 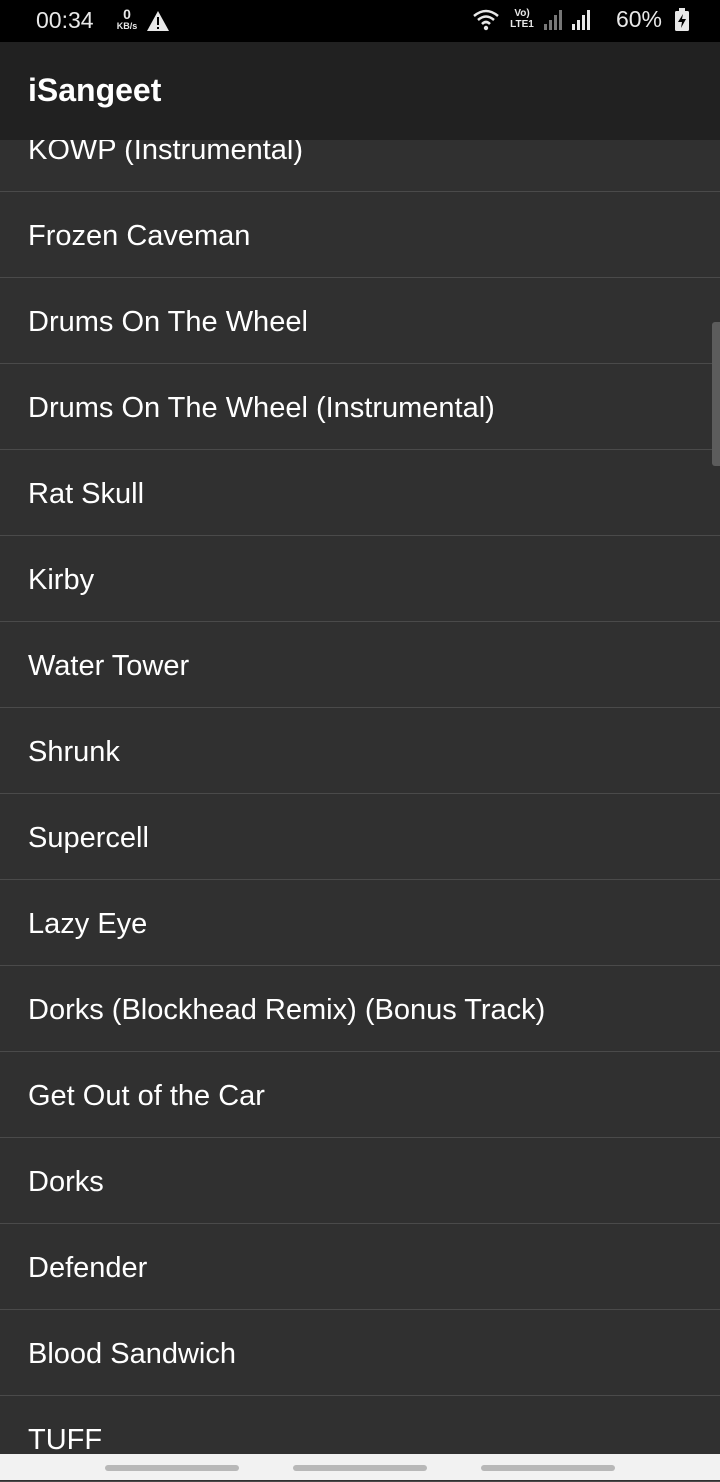 What do you see at coordinates (88, 838) in the screenshot?
I see `song-title: Supercell` at bounding box center [88, 838].